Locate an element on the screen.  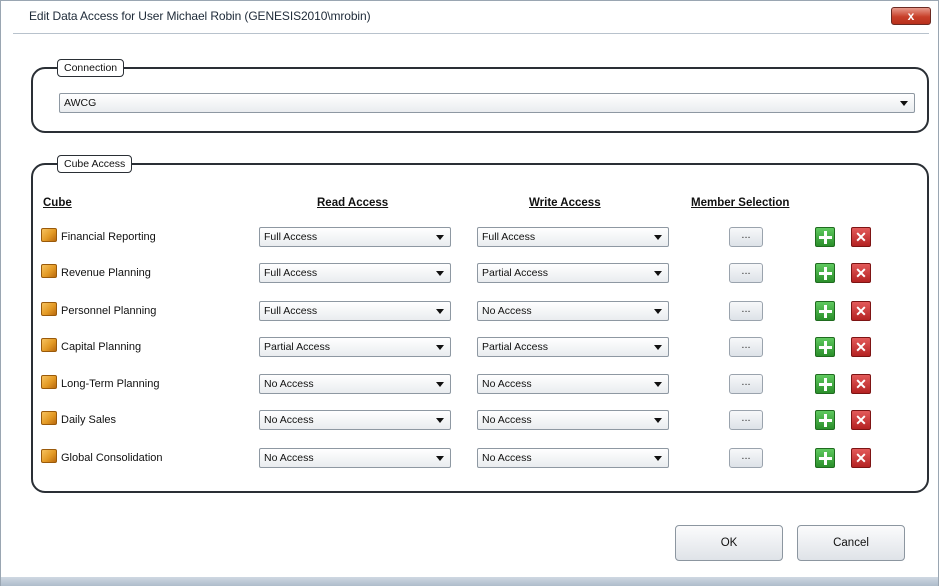
cube-row-name: Revenue Planning is located at coordinates (96, 273).